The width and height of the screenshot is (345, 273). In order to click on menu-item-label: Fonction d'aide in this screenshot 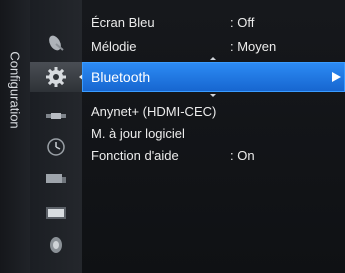, I will do `click(135, 155)`.